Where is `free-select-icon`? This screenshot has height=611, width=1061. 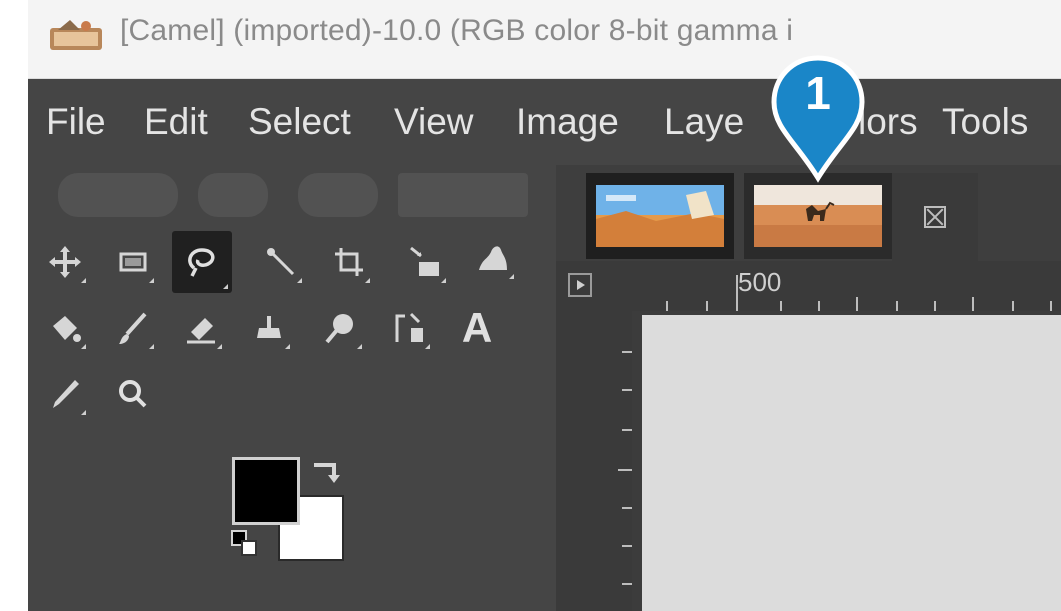
free-select-icon is located at coordinates (201, 262).